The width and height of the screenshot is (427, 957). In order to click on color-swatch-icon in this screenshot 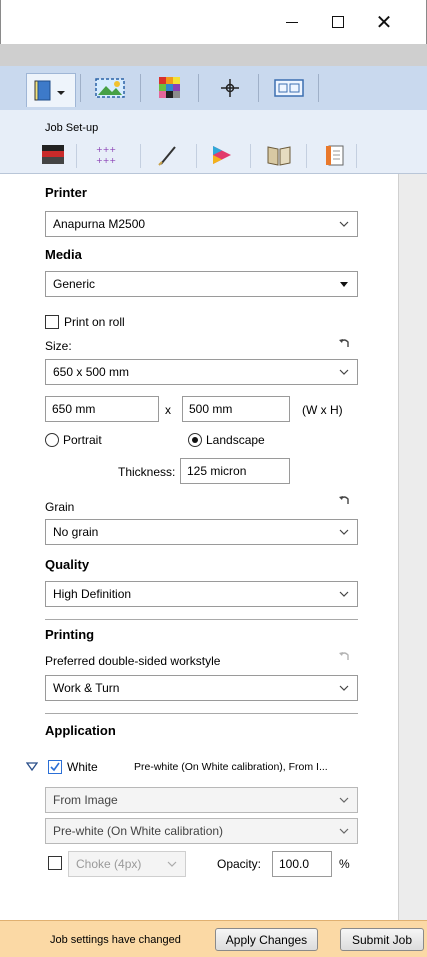, I will do `click(169, 87)`.